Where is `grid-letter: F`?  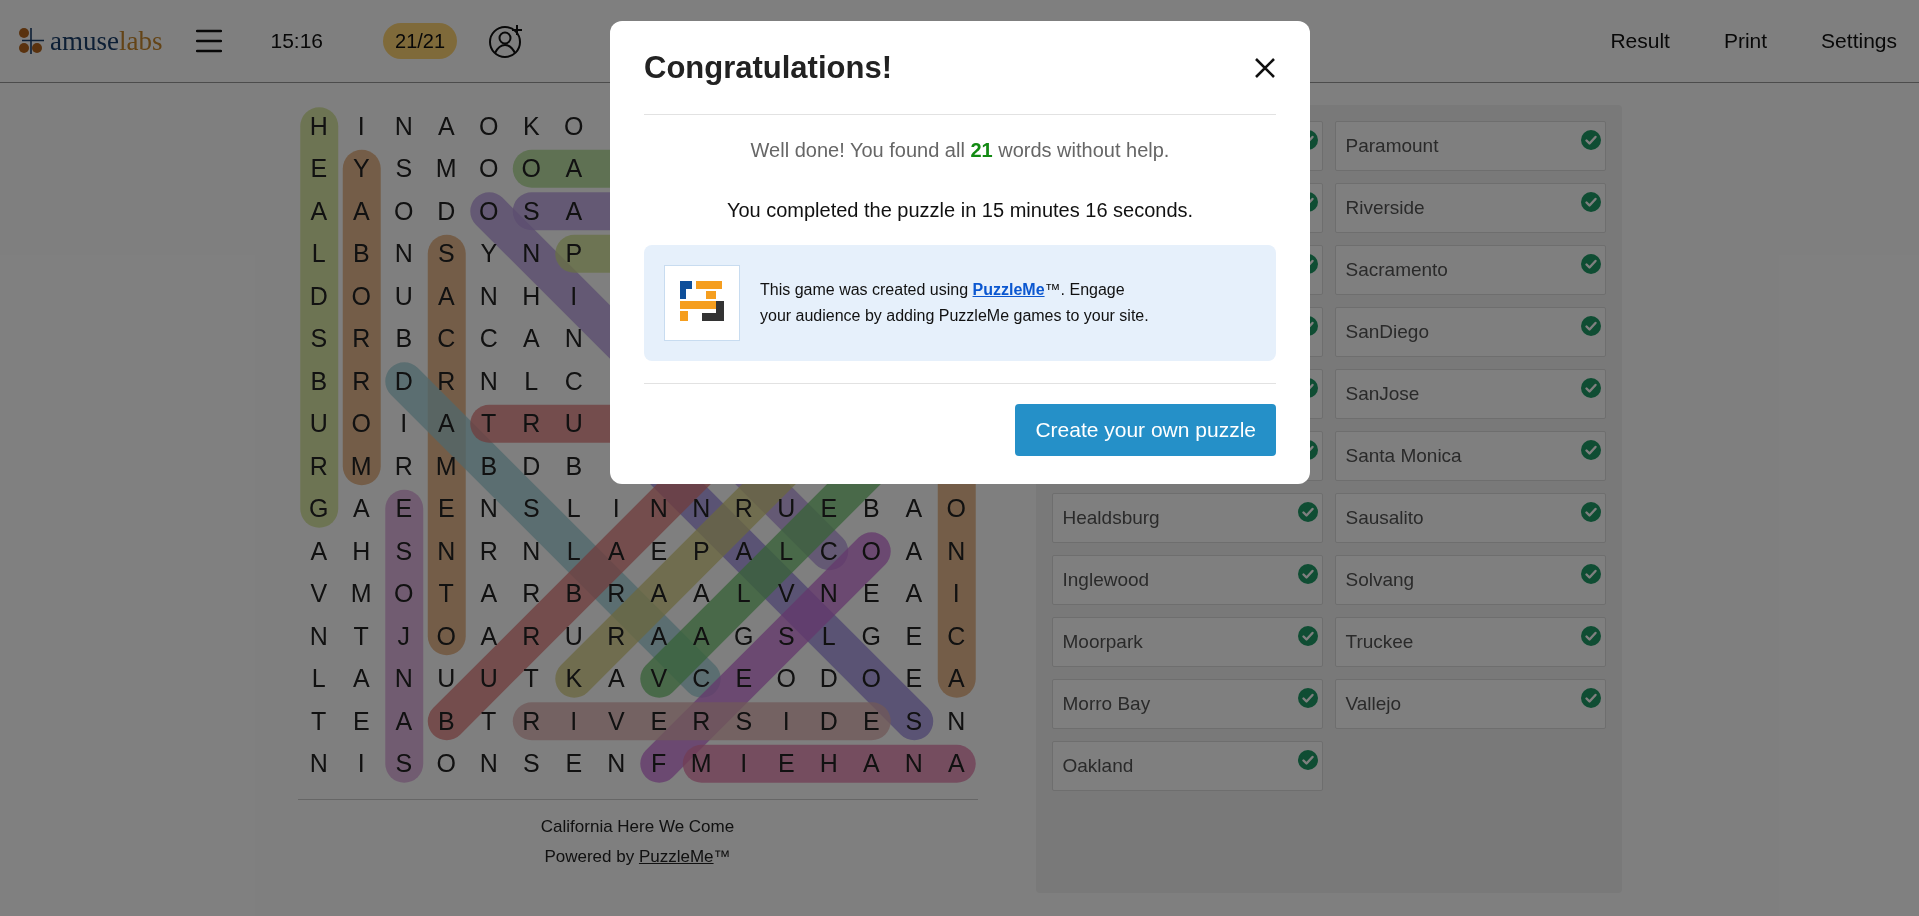 grid-letter: F is located at coordinates (659, 764).